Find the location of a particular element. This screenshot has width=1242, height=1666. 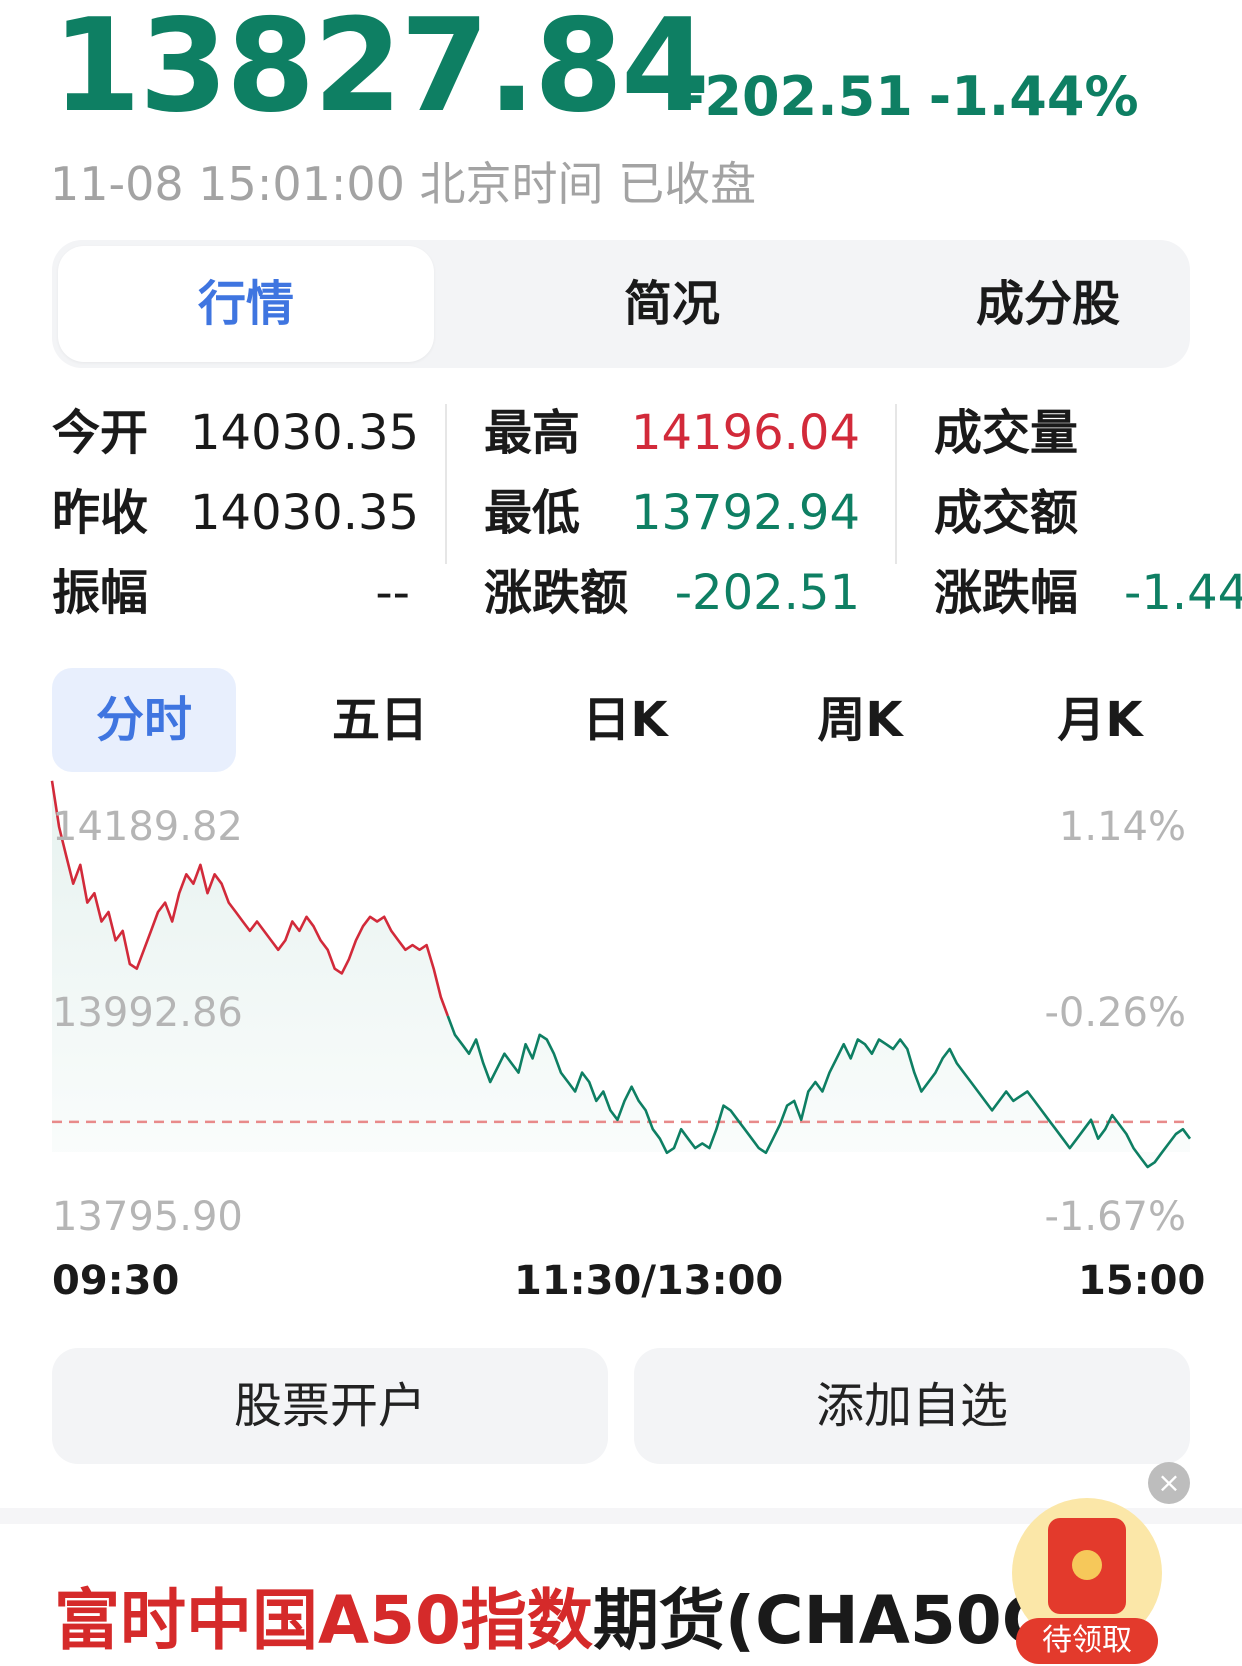

prev-close-value: 14030.35 is located at coordinates (305, 513).